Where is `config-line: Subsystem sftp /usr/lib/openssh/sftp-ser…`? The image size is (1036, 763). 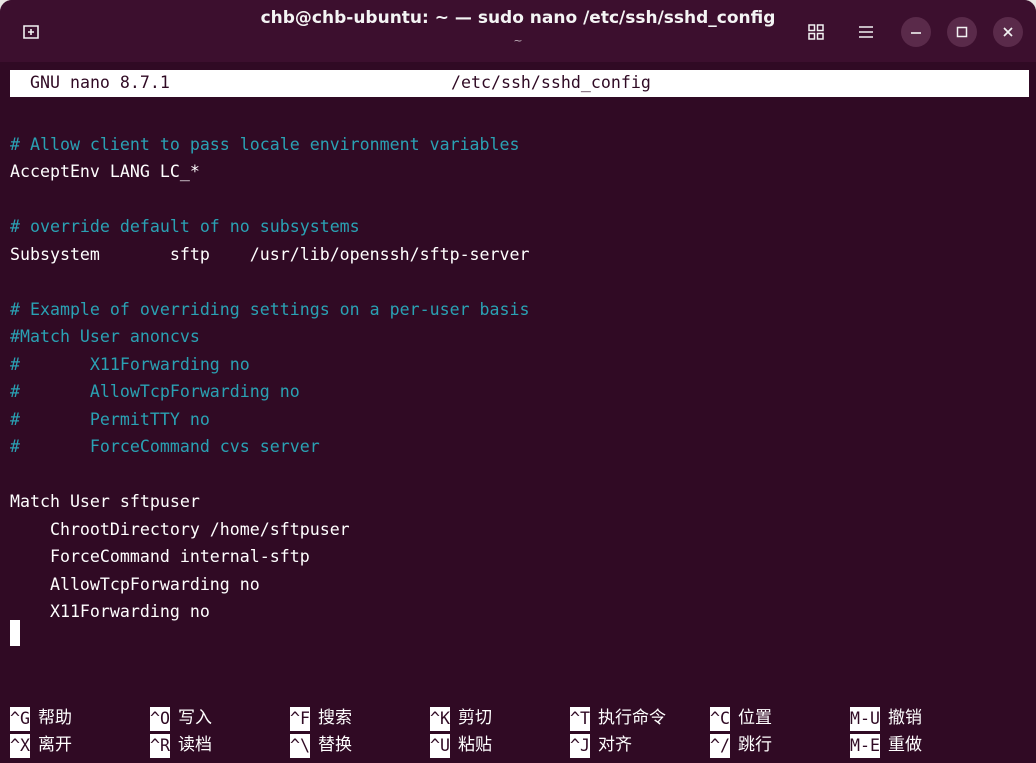 config-line: Subsystem sftp /usr/lib/openssh/sftp-ser… is located at coordinates (270, 254).